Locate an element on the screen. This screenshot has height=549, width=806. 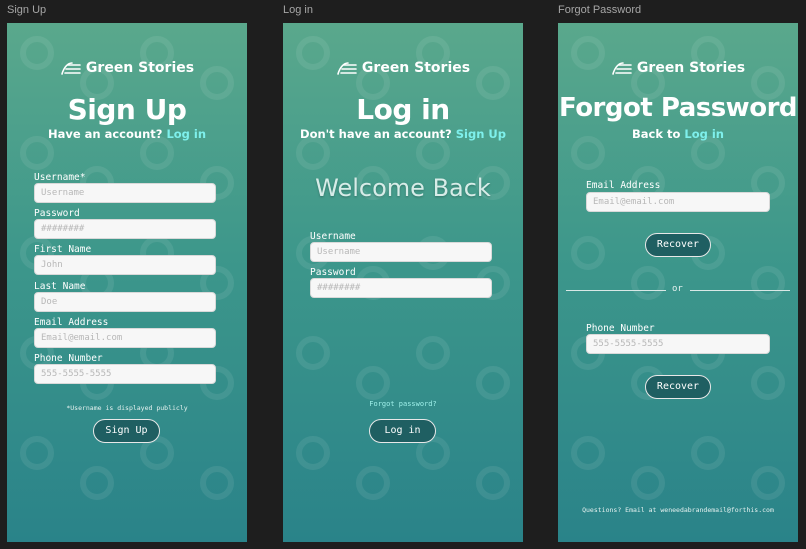
username-label: Username is located at coordinates (333, 236).